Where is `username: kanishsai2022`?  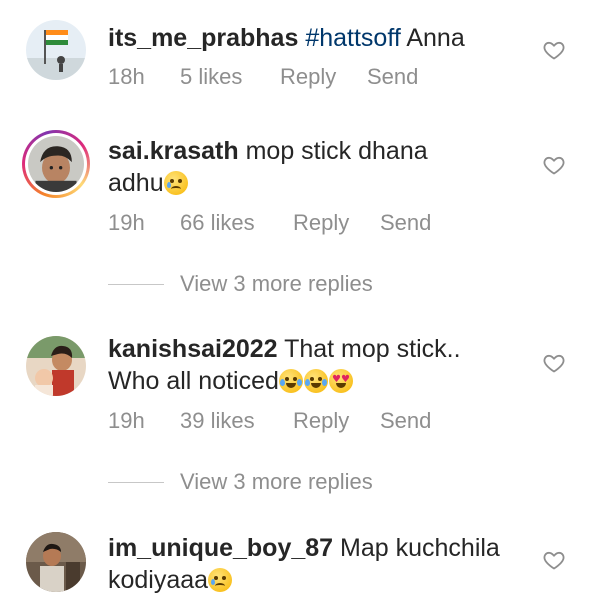 username: kanishsai2022 is located at coordinates (193, 349).